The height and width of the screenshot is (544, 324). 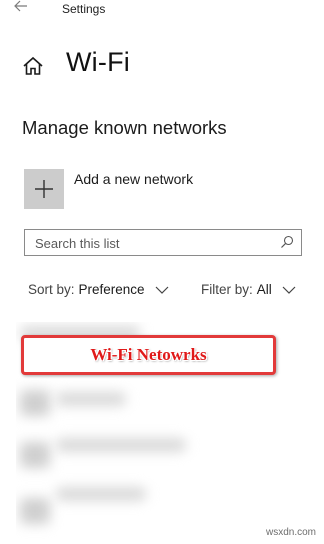 I want to click on sort-dropdown: Sort by: Preference, so click(x=98, y=289).